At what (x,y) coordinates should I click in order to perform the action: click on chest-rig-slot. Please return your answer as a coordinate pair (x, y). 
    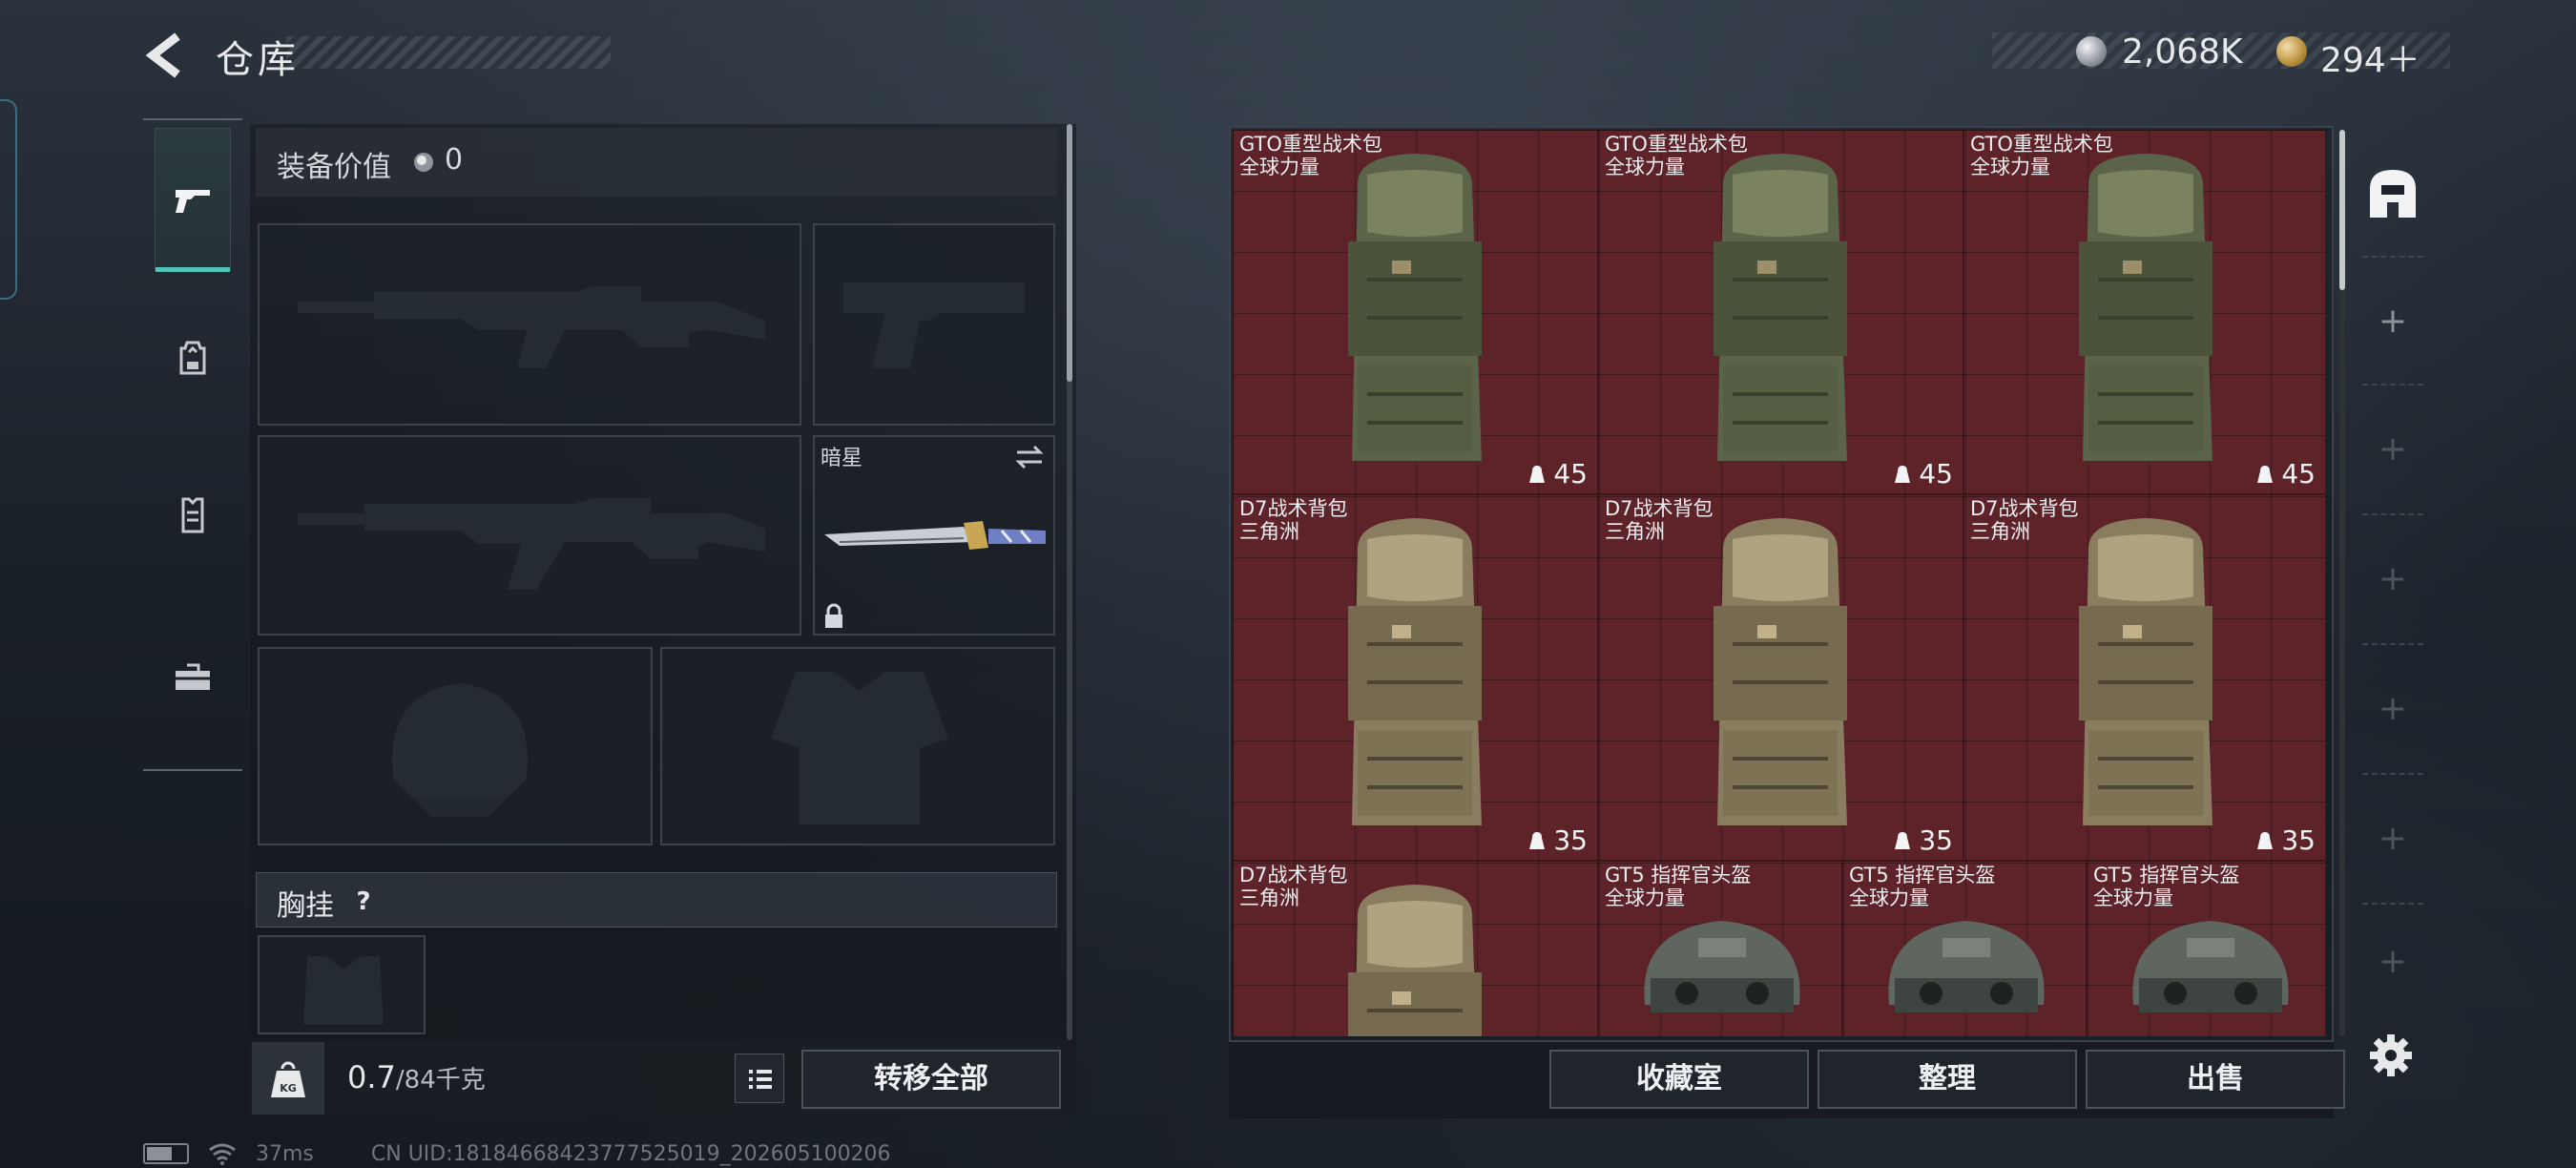
    Looking at the image, I should click on (342, 985).